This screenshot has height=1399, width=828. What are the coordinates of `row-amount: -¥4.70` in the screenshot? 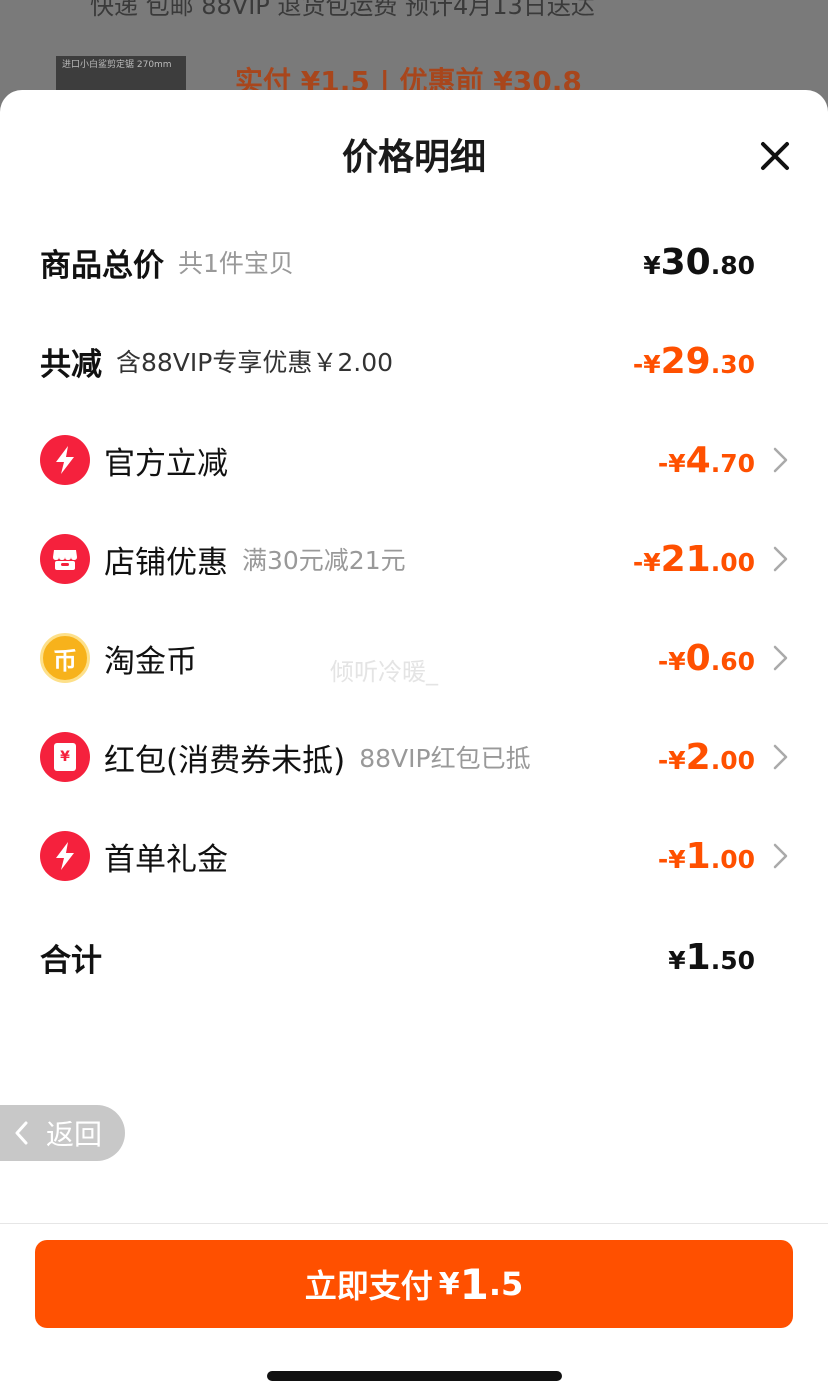 It's located at (706, 460).